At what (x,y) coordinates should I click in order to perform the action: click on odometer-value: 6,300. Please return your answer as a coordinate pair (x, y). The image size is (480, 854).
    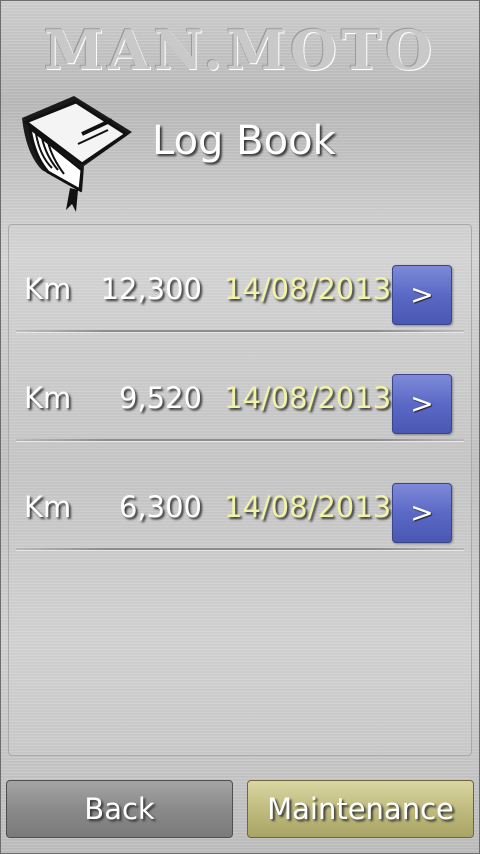
    Looking at the image, I should click on (160, 507).